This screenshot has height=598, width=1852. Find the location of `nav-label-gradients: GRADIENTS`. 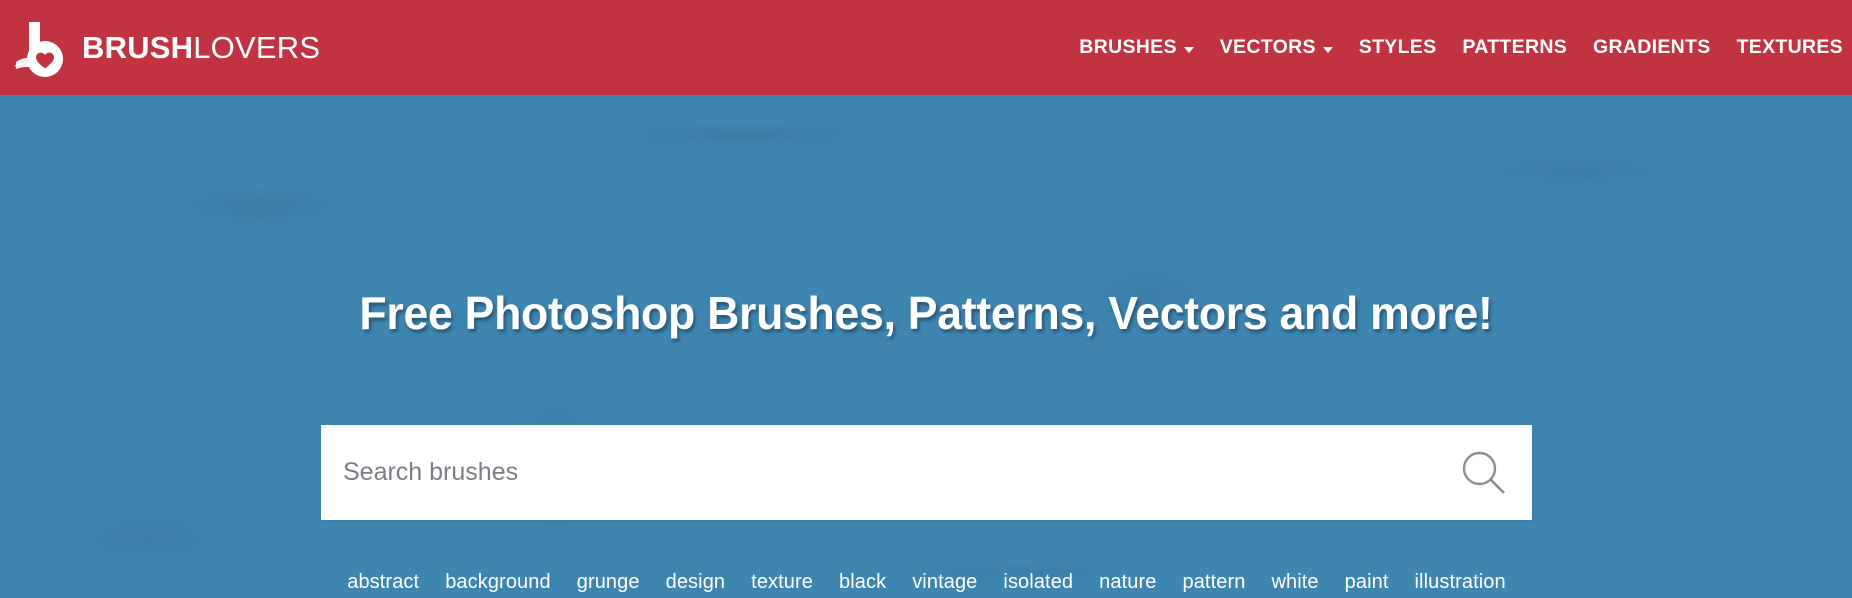

nav-label-gradients: GRADIENTS is located at coordinates (1652, 47).